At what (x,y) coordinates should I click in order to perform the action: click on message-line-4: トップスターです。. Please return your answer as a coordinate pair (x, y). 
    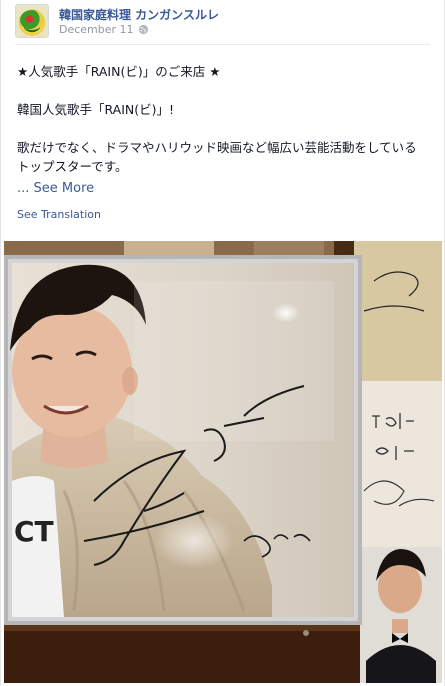
    Looking at the image, I should click on (72, 166).